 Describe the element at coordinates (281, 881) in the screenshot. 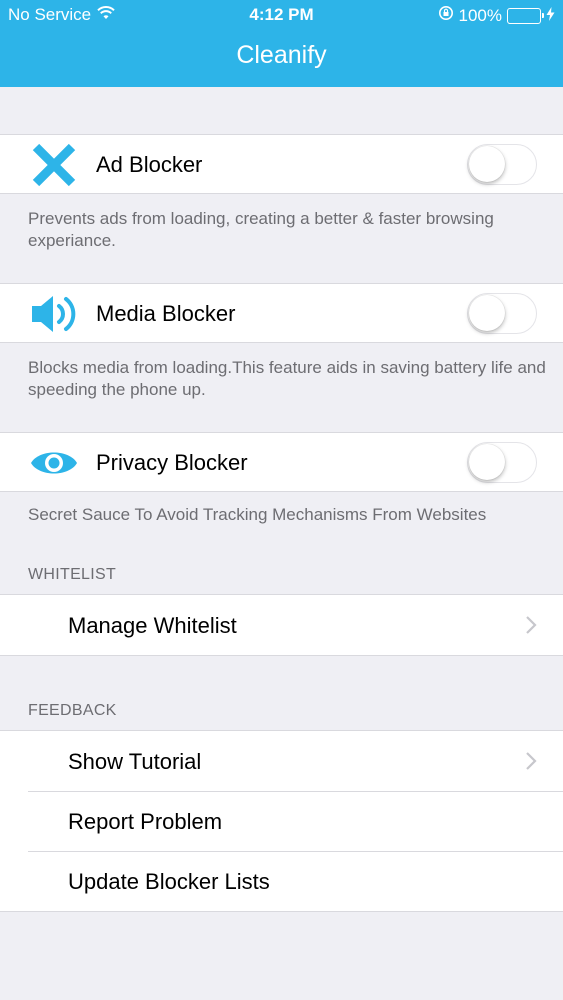

I see `update-blocker-lists-cell: Update Blocker Lists` at that location.